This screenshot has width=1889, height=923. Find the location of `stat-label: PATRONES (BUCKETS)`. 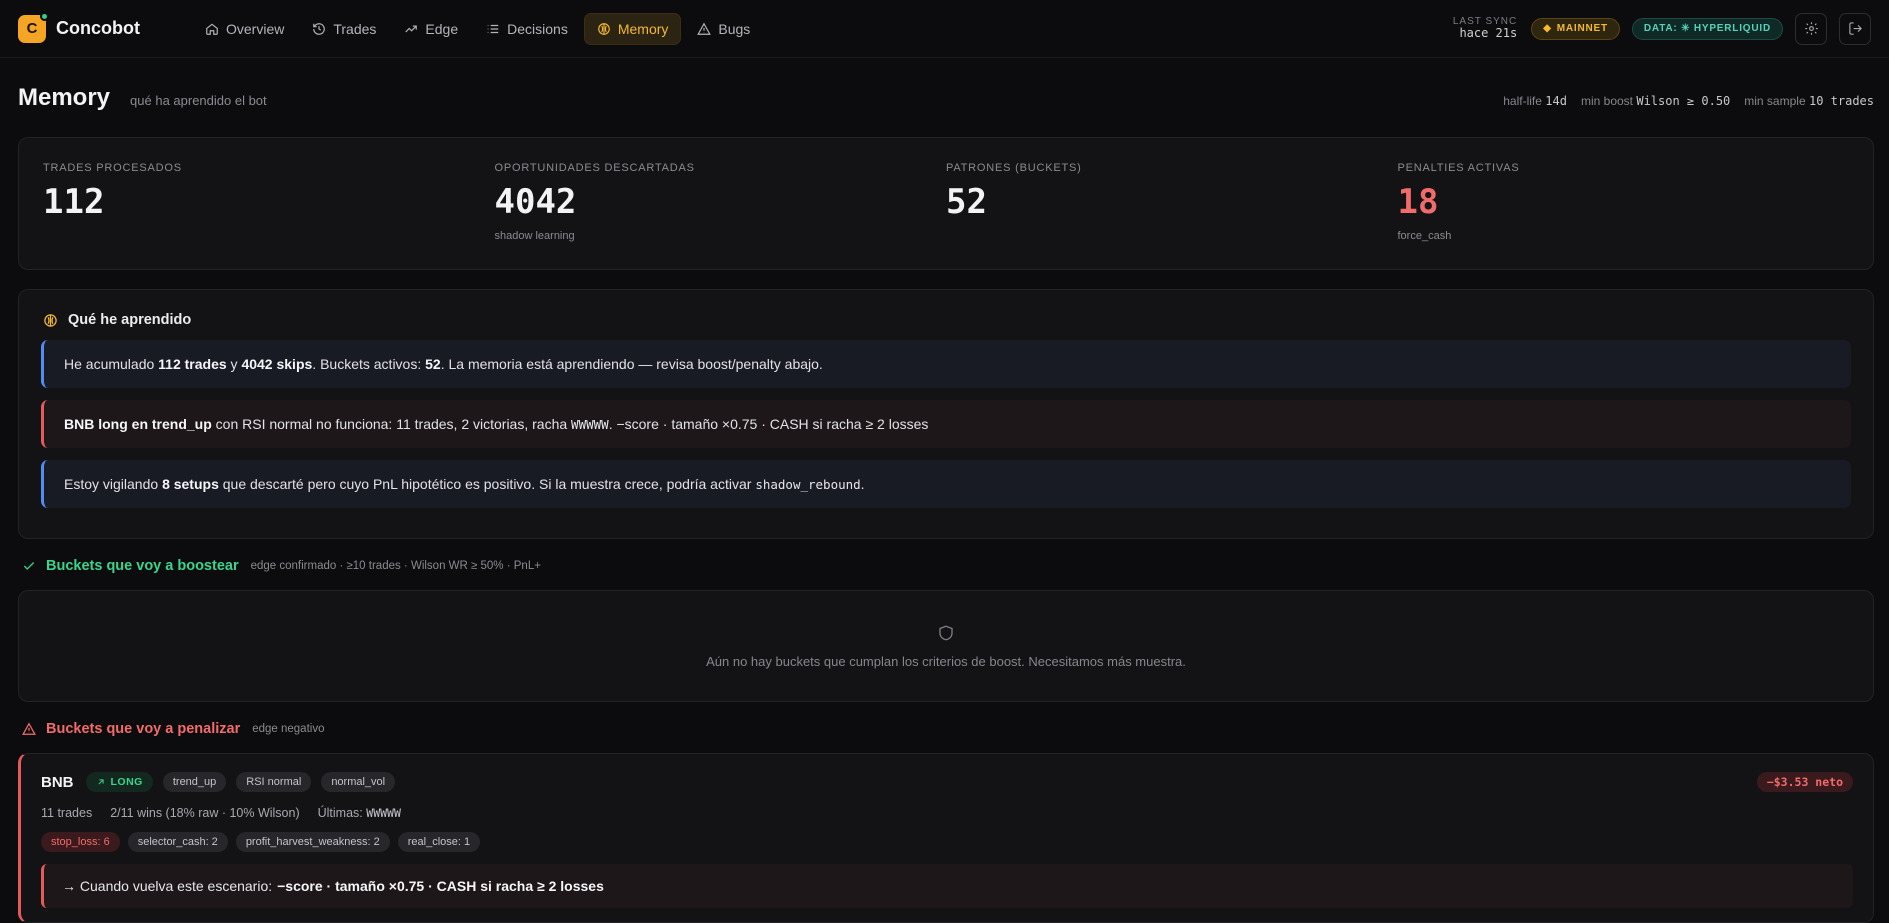

stat-label: PATRONES (BUCKETS) is located at coordinates (1014, 168).